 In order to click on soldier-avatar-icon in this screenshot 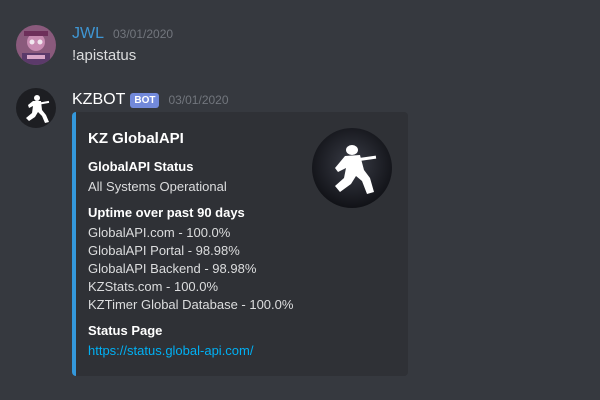, I will do `click(36, 108)`.